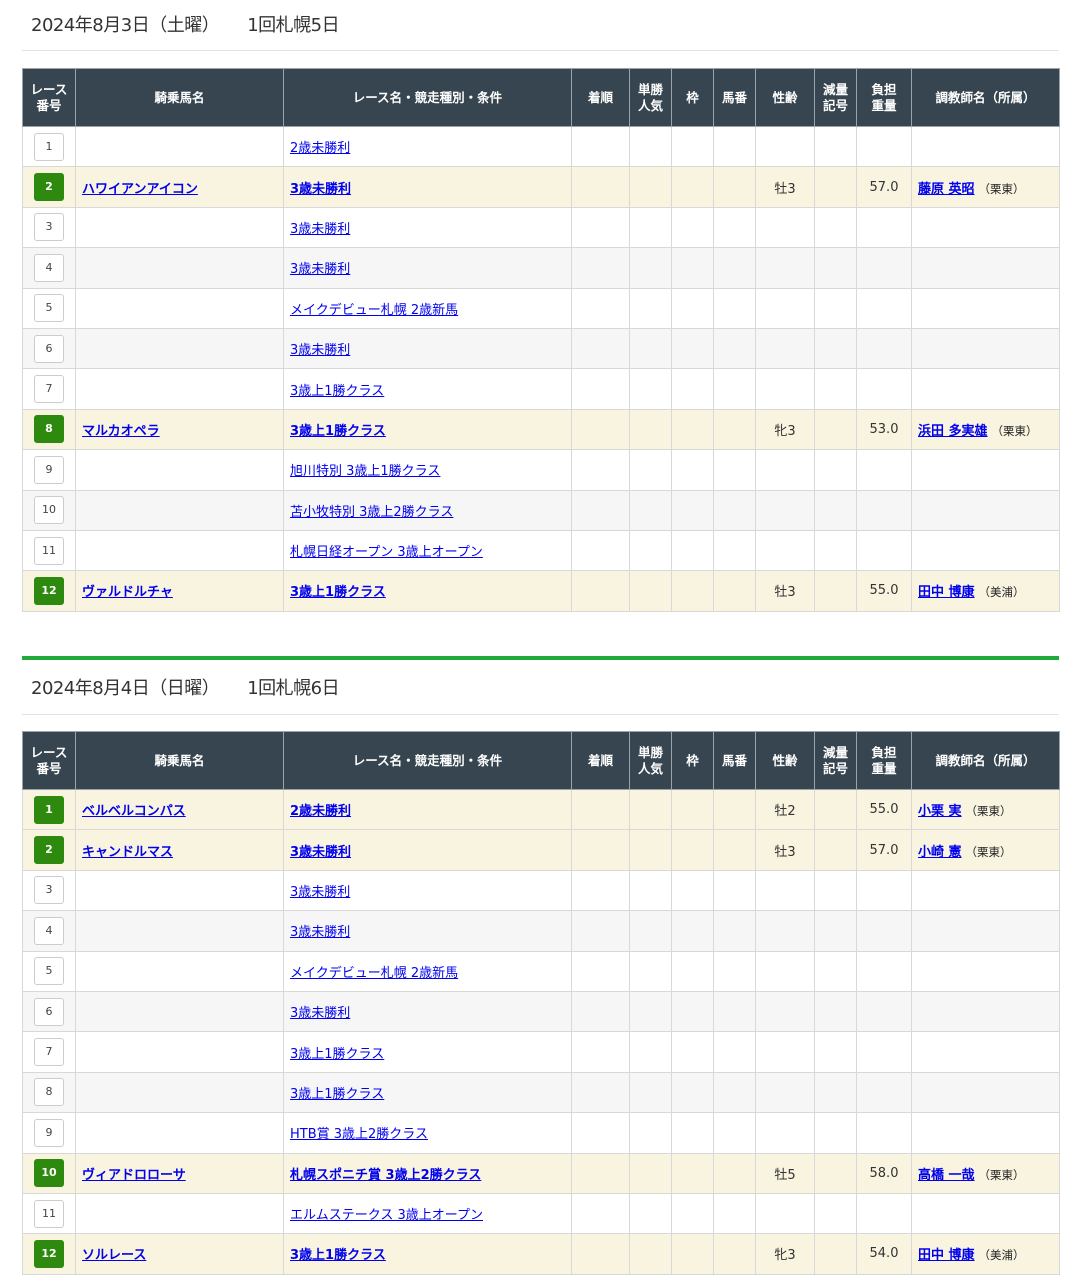  What do you see at coordinates (359, 1134) in the screenshot?
I see `race-link: HTB賞 3歳上2勝クラス` at bounding box center [359, 1134].